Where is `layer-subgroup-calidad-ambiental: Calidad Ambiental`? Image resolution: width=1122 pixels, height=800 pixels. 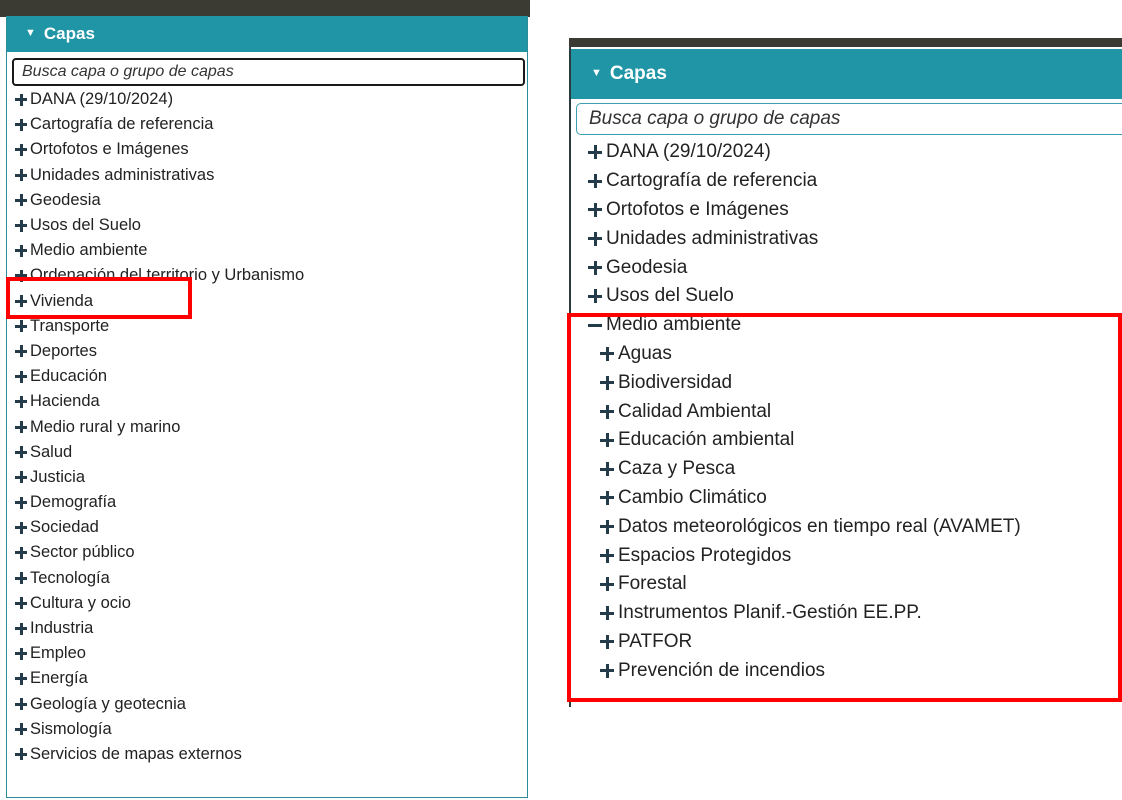 layer-subgroup-calidad-ambiental: Calidad Ambiental is located at coordinates (861, 411).